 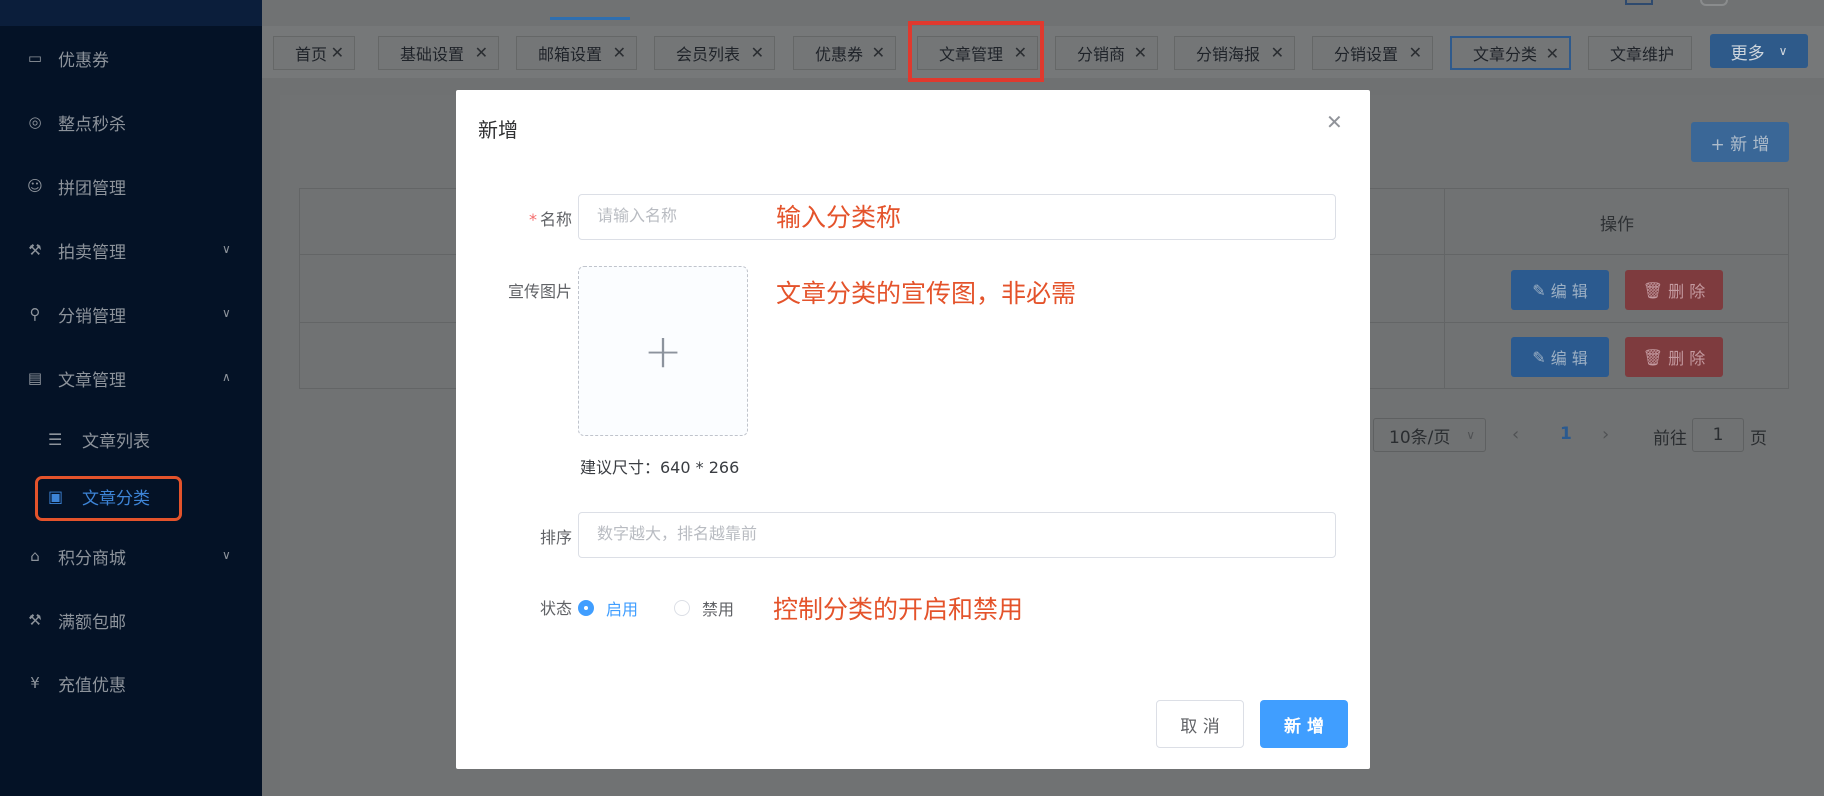 I want to click on fullscreen-icon, so click(x=1639, y=2).